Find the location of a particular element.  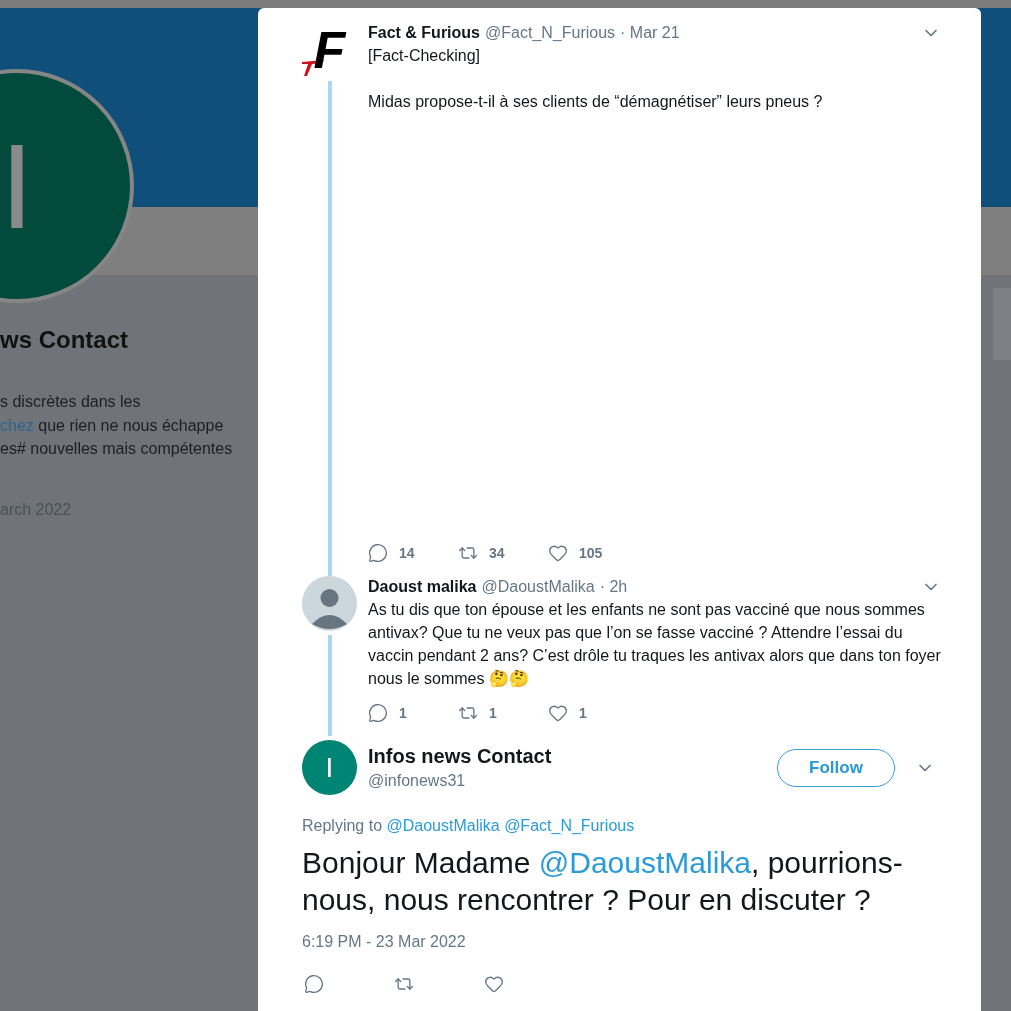

like-count: 105 is located at coordinates (591, 553).